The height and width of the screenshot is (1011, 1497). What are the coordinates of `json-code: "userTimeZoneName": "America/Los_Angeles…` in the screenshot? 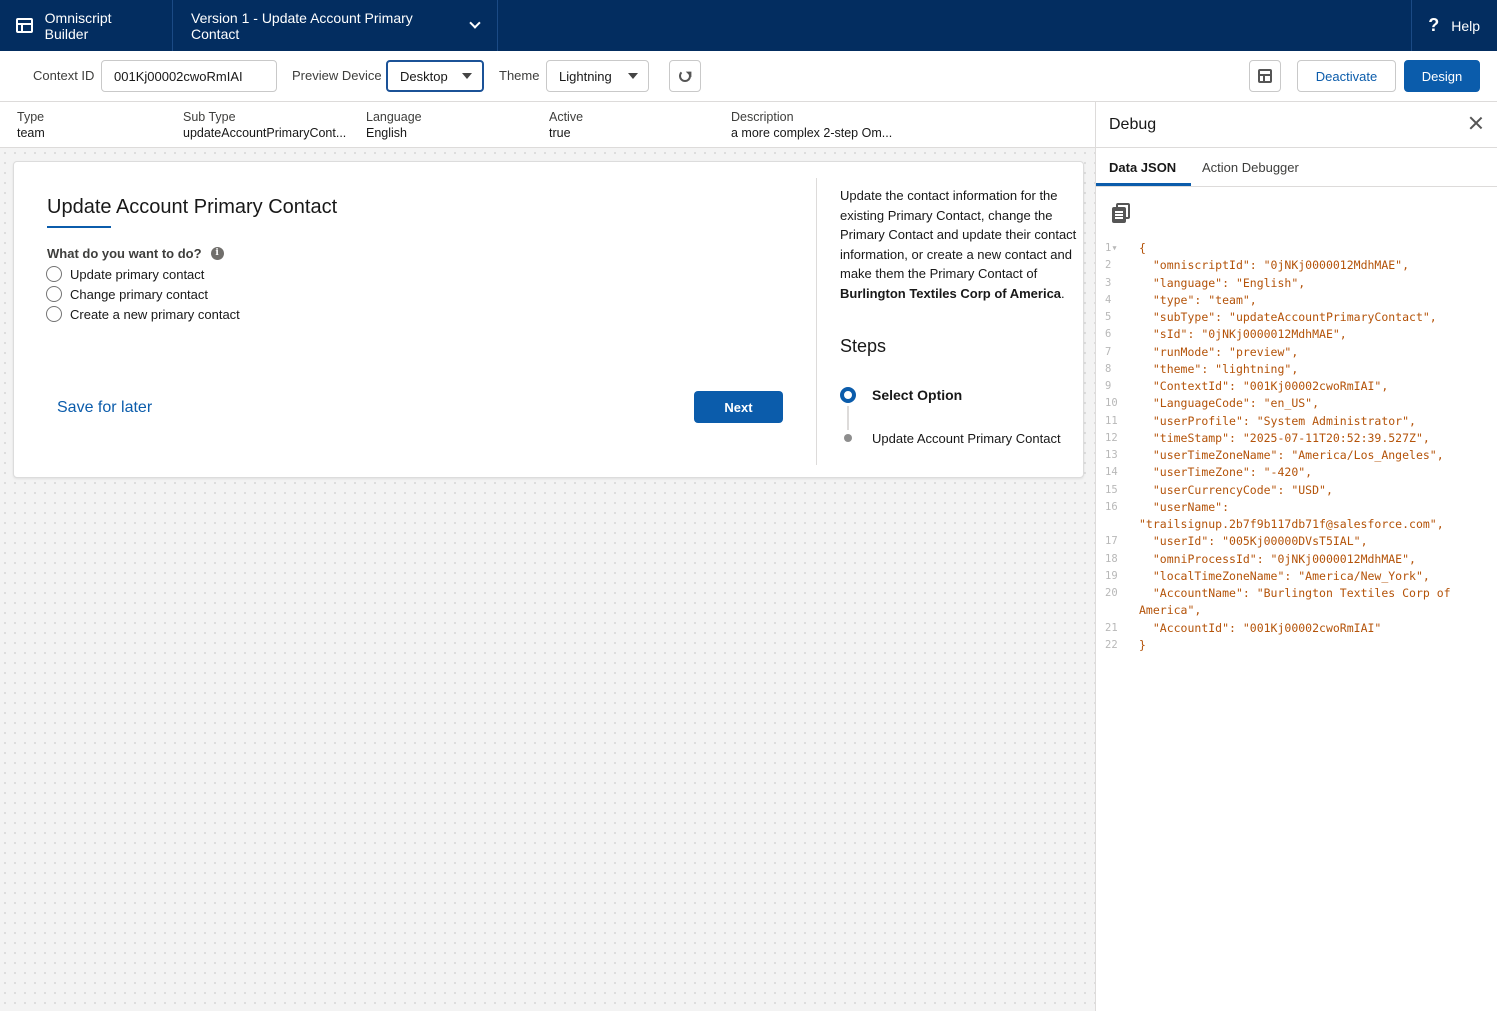 It's located at (1291, 455).